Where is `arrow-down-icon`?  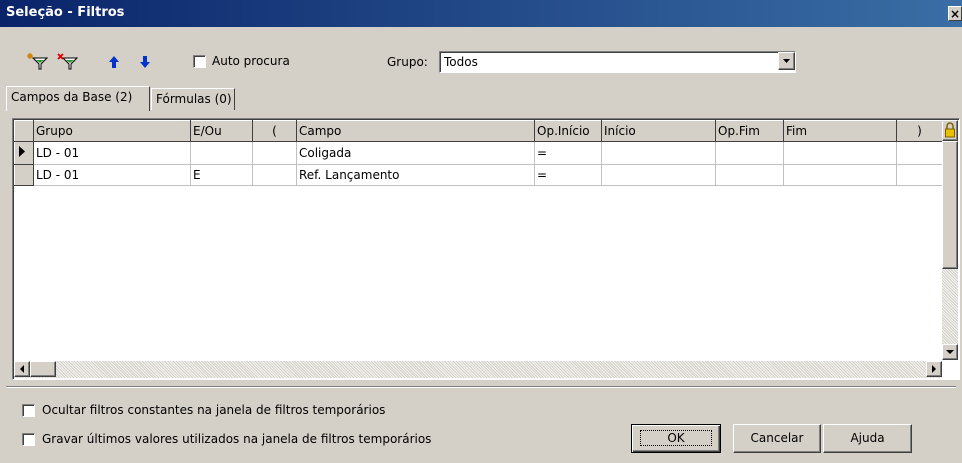
arrow-down-icon is located at coordinates (950, 352).